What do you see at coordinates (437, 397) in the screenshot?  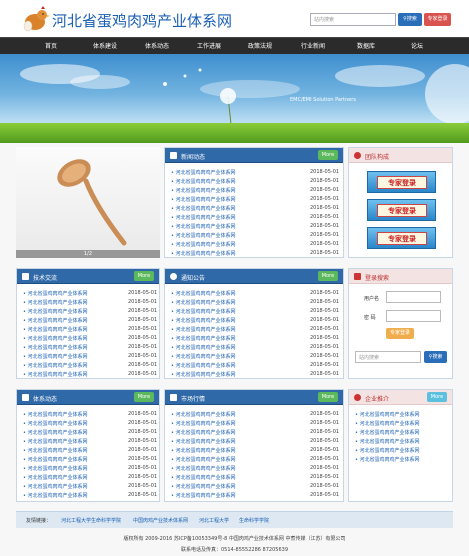 I see `enterprise-more-button: More` at bounding box center [437, 397].